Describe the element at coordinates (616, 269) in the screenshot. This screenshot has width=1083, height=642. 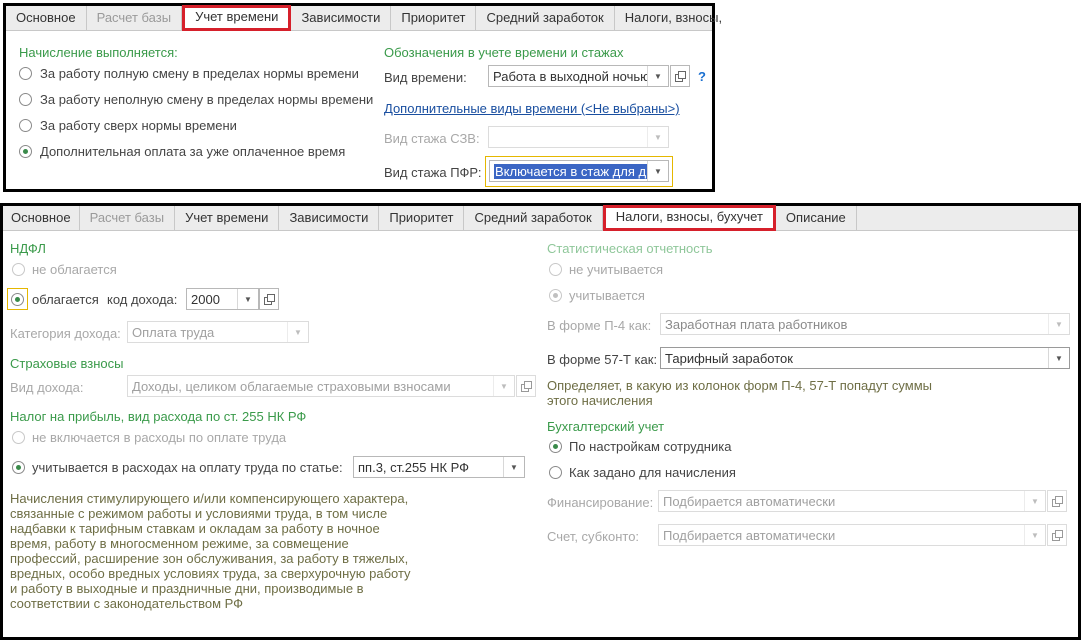
I see `stats-not-counted-label: не учитывается` at that location.